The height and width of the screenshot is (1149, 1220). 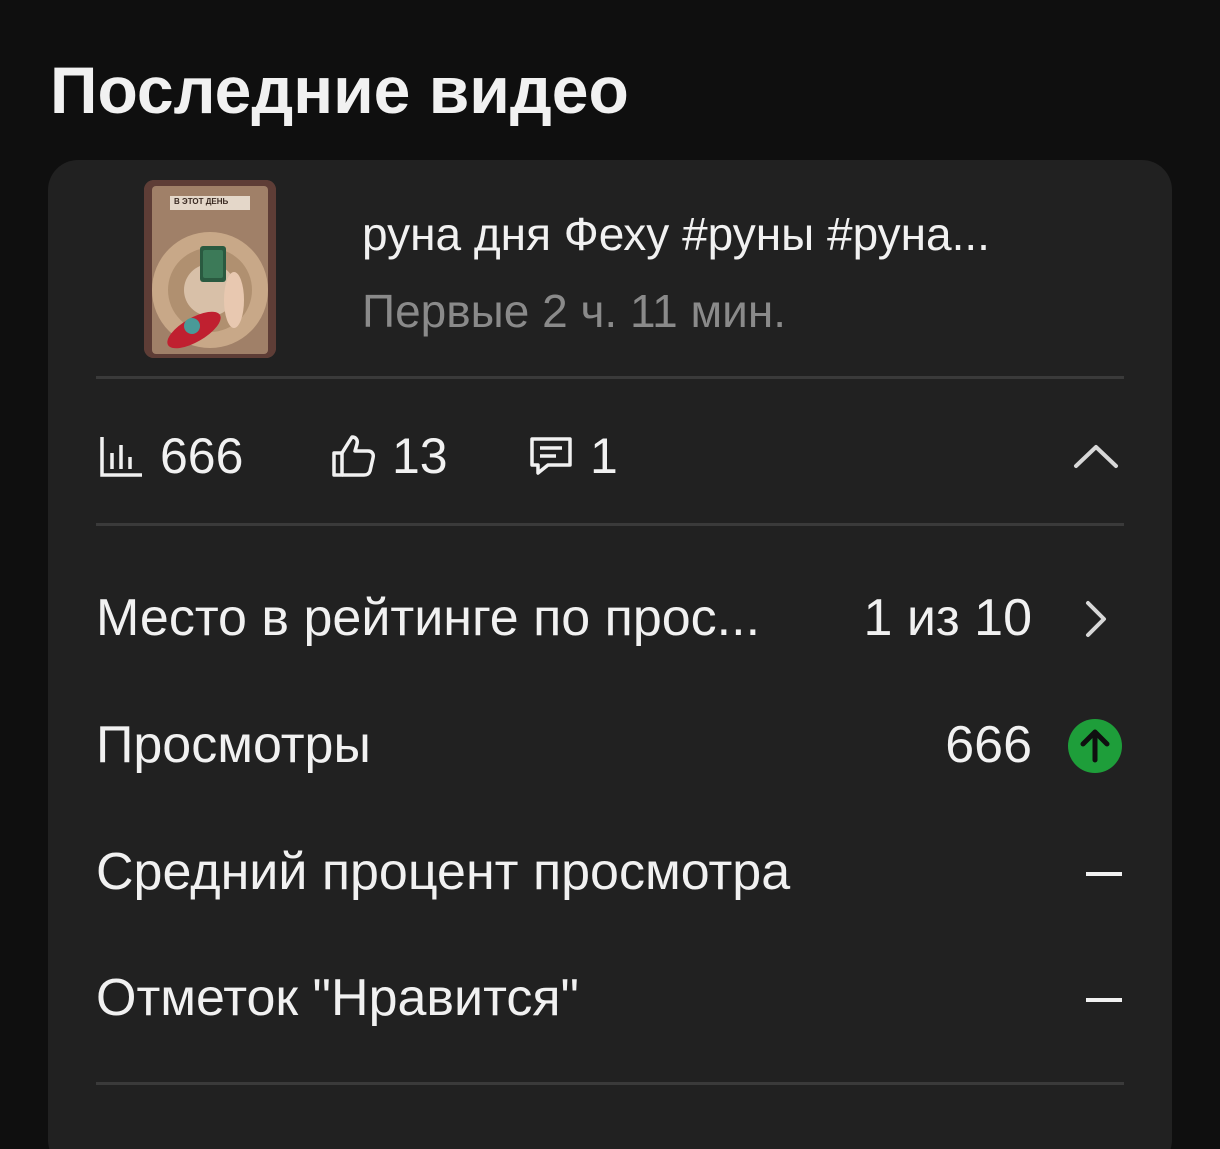 I want to click on comments-stat: 1, so click(x=572, y=456).